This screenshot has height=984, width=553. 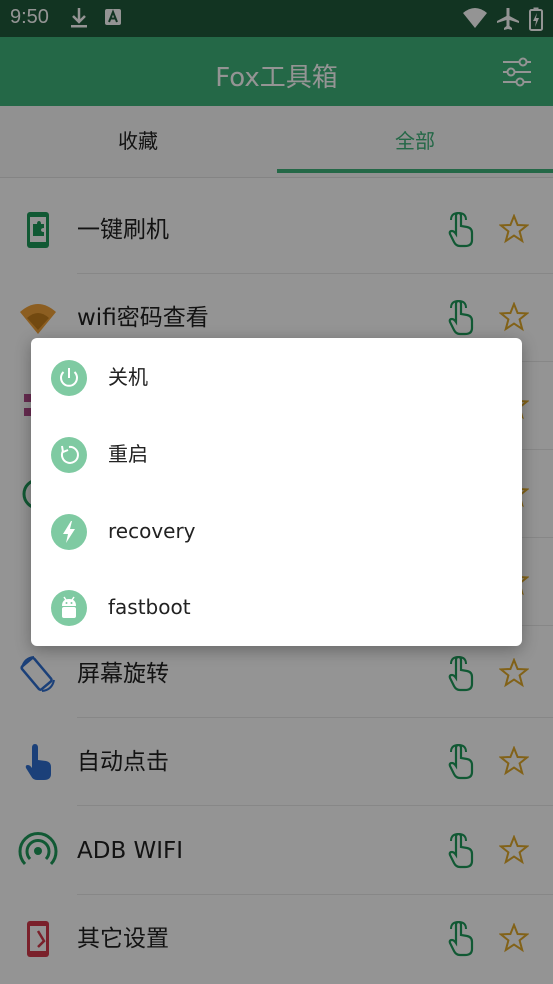 What do you see at coordinates (152, 531) in the screenshot?
I see `recovery-label: recovery` at bounding box center [152, 531].